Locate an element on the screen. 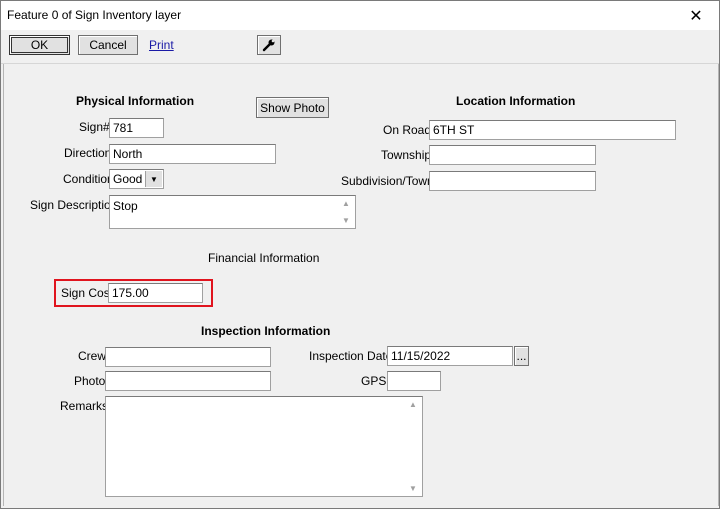 The height and width of the screenshot is (509, 720). print-link: Print is located at coordinates (161, 45).